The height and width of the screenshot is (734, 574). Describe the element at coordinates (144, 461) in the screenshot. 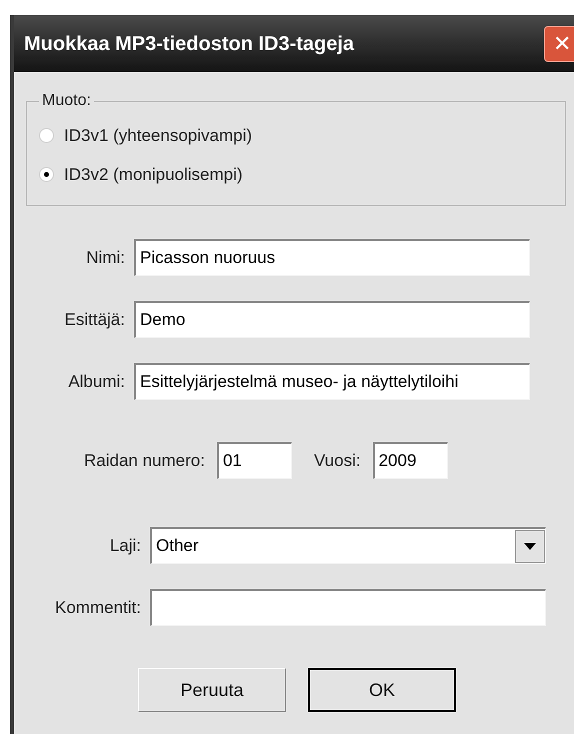

I see `field-label: Raidan numero:` at that location.